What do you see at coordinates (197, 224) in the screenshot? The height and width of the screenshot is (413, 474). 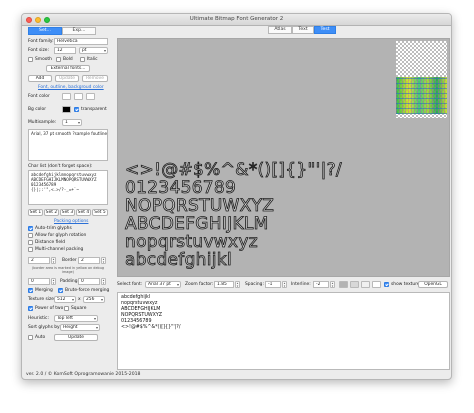 I see `preview-line: ABCDEFGHIJKLM` at bounding box center [197, 224].